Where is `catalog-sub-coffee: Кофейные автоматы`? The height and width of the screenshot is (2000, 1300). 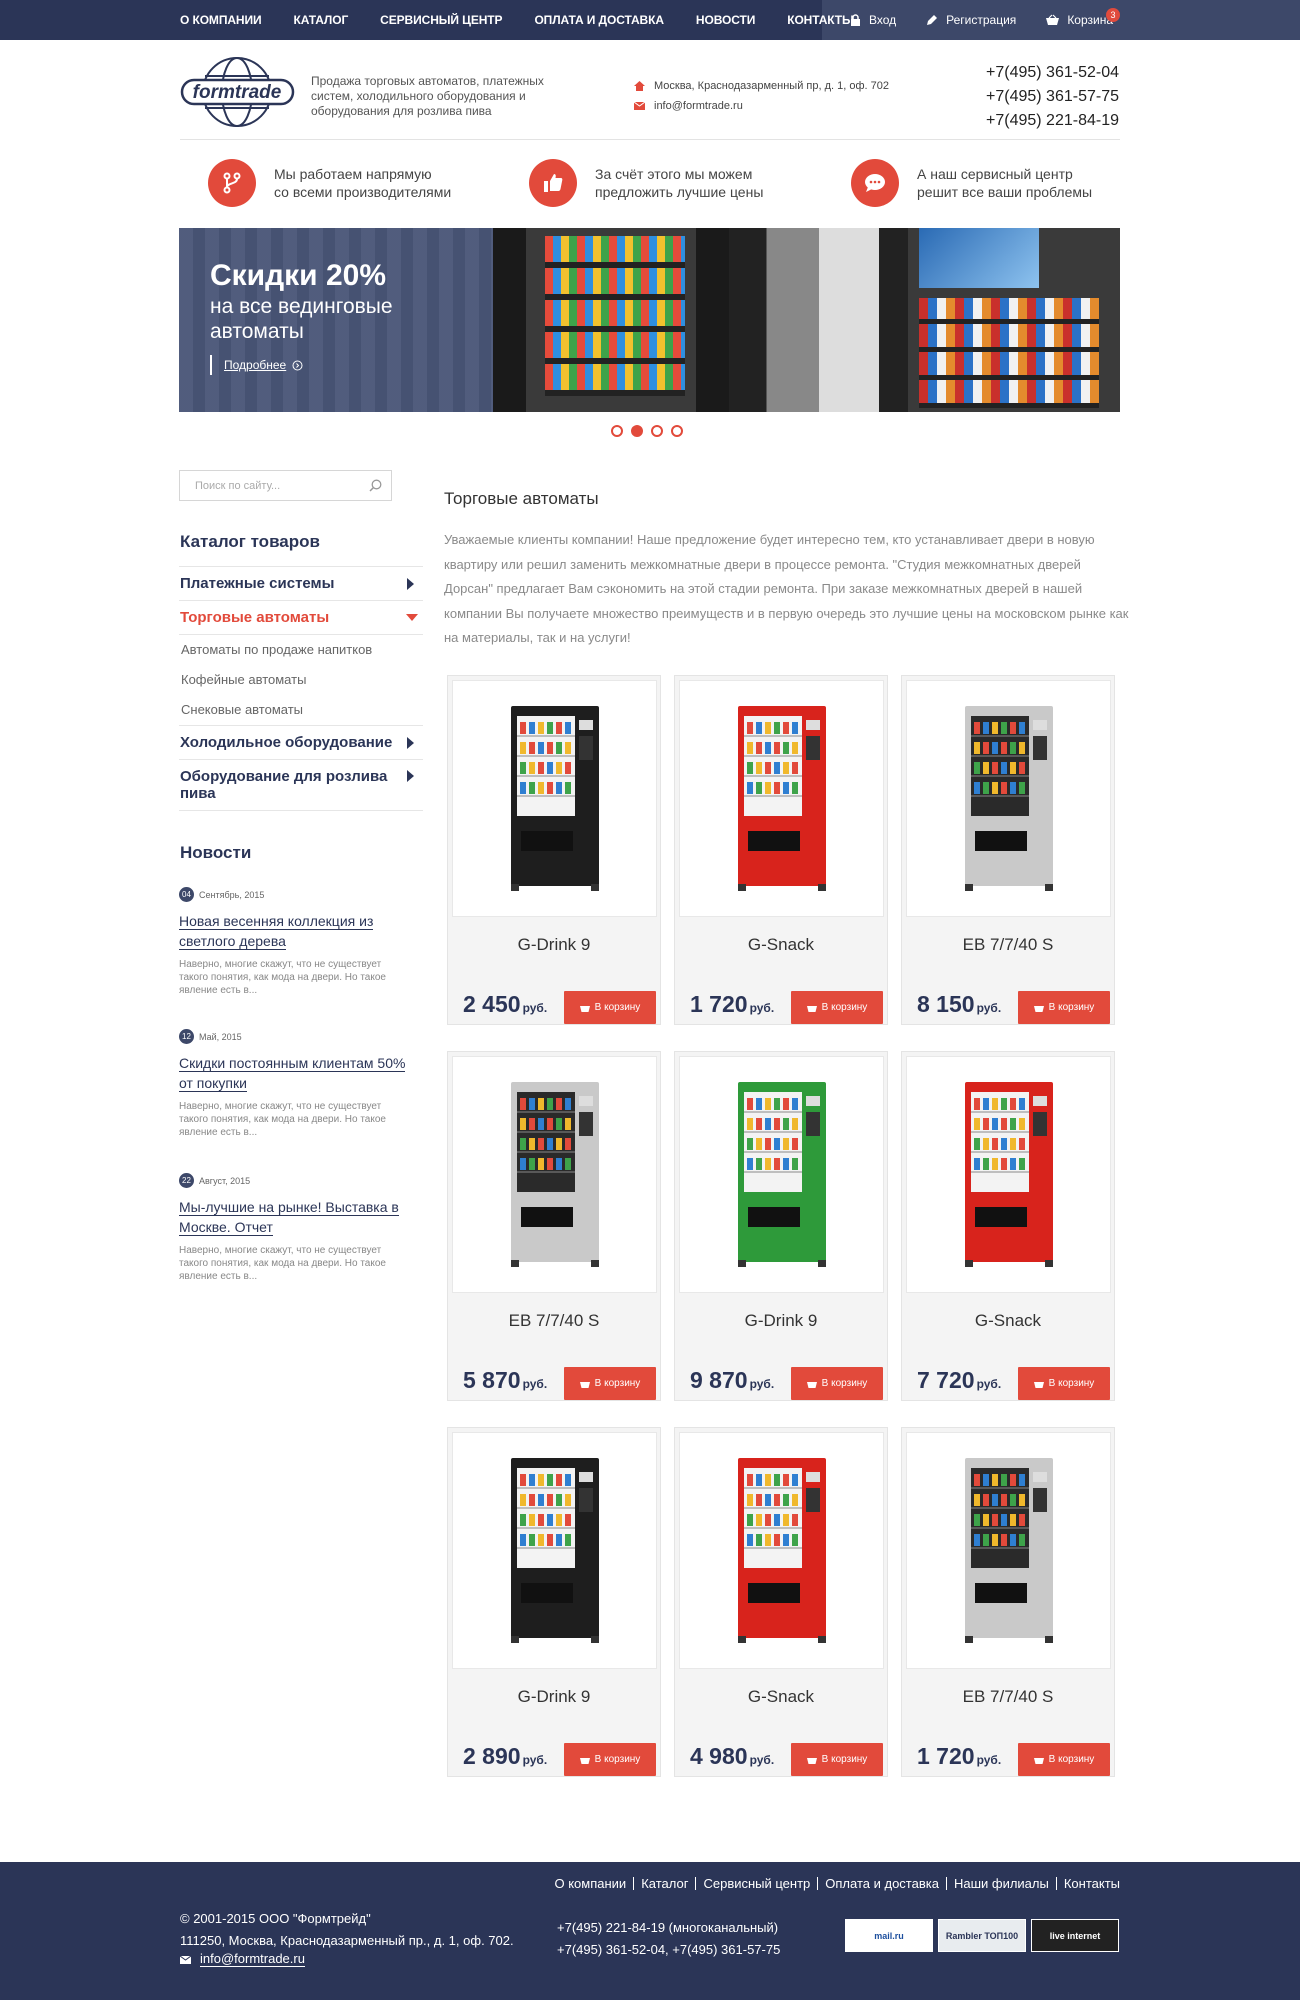 catalog-sub-coffee: Кофейные автоматы is located at coordinates (301, 680).